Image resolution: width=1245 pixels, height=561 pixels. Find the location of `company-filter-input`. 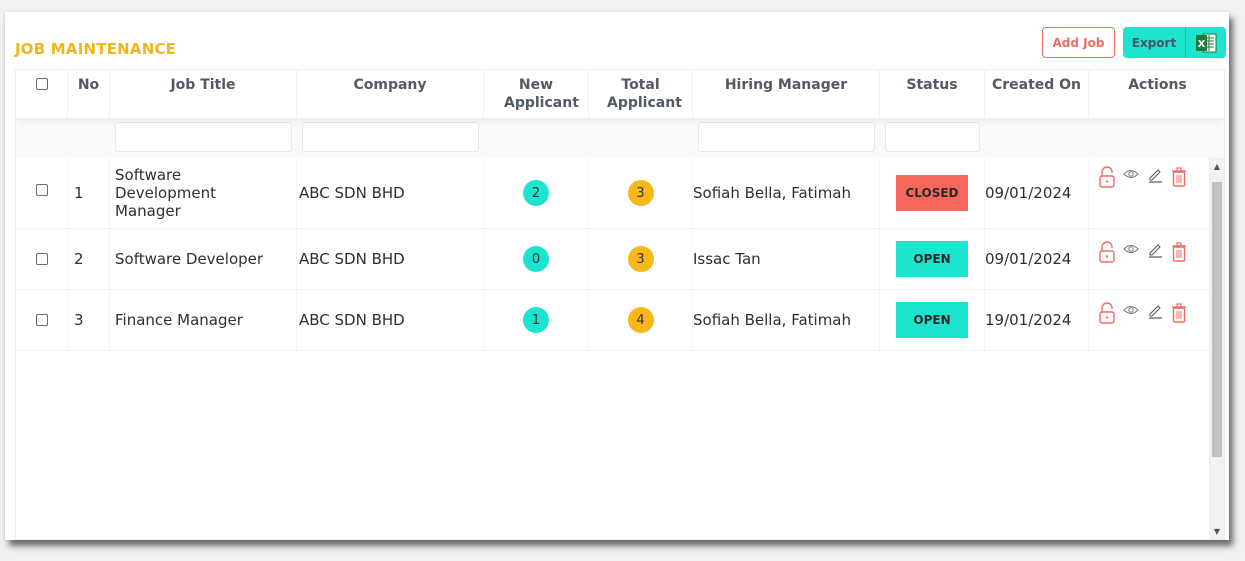

company-filter-input is located at coordinates (390, 137).